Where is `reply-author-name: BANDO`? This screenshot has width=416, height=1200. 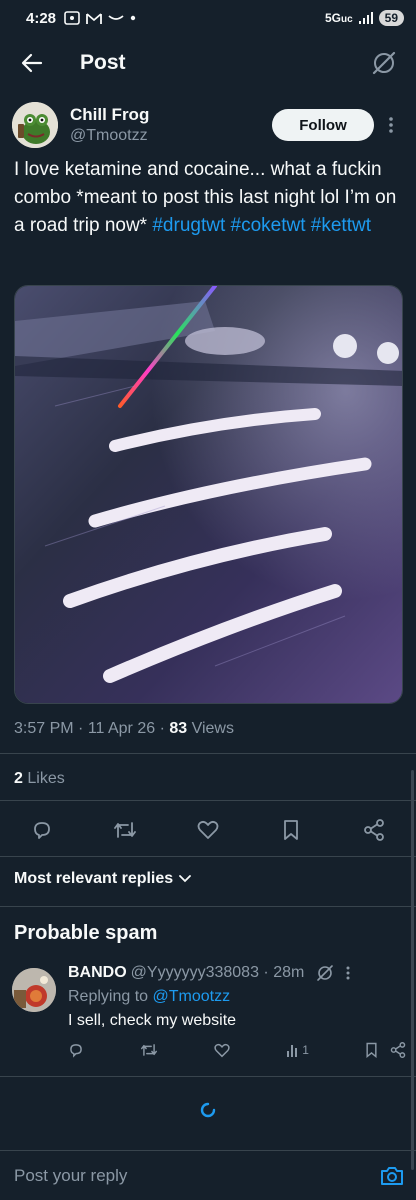
reply-author-name: BANDO is located at coordinates (97, 973).